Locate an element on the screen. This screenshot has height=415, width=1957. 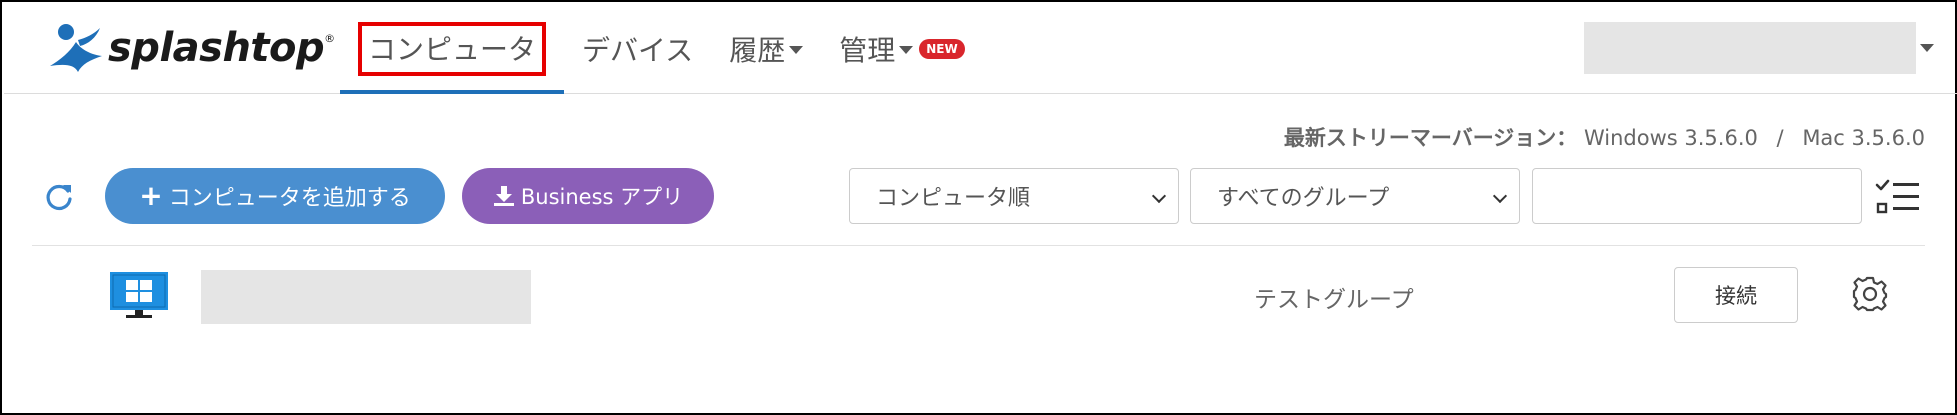
nav-management: 管理 NEW is located at coordinates (902, 48).